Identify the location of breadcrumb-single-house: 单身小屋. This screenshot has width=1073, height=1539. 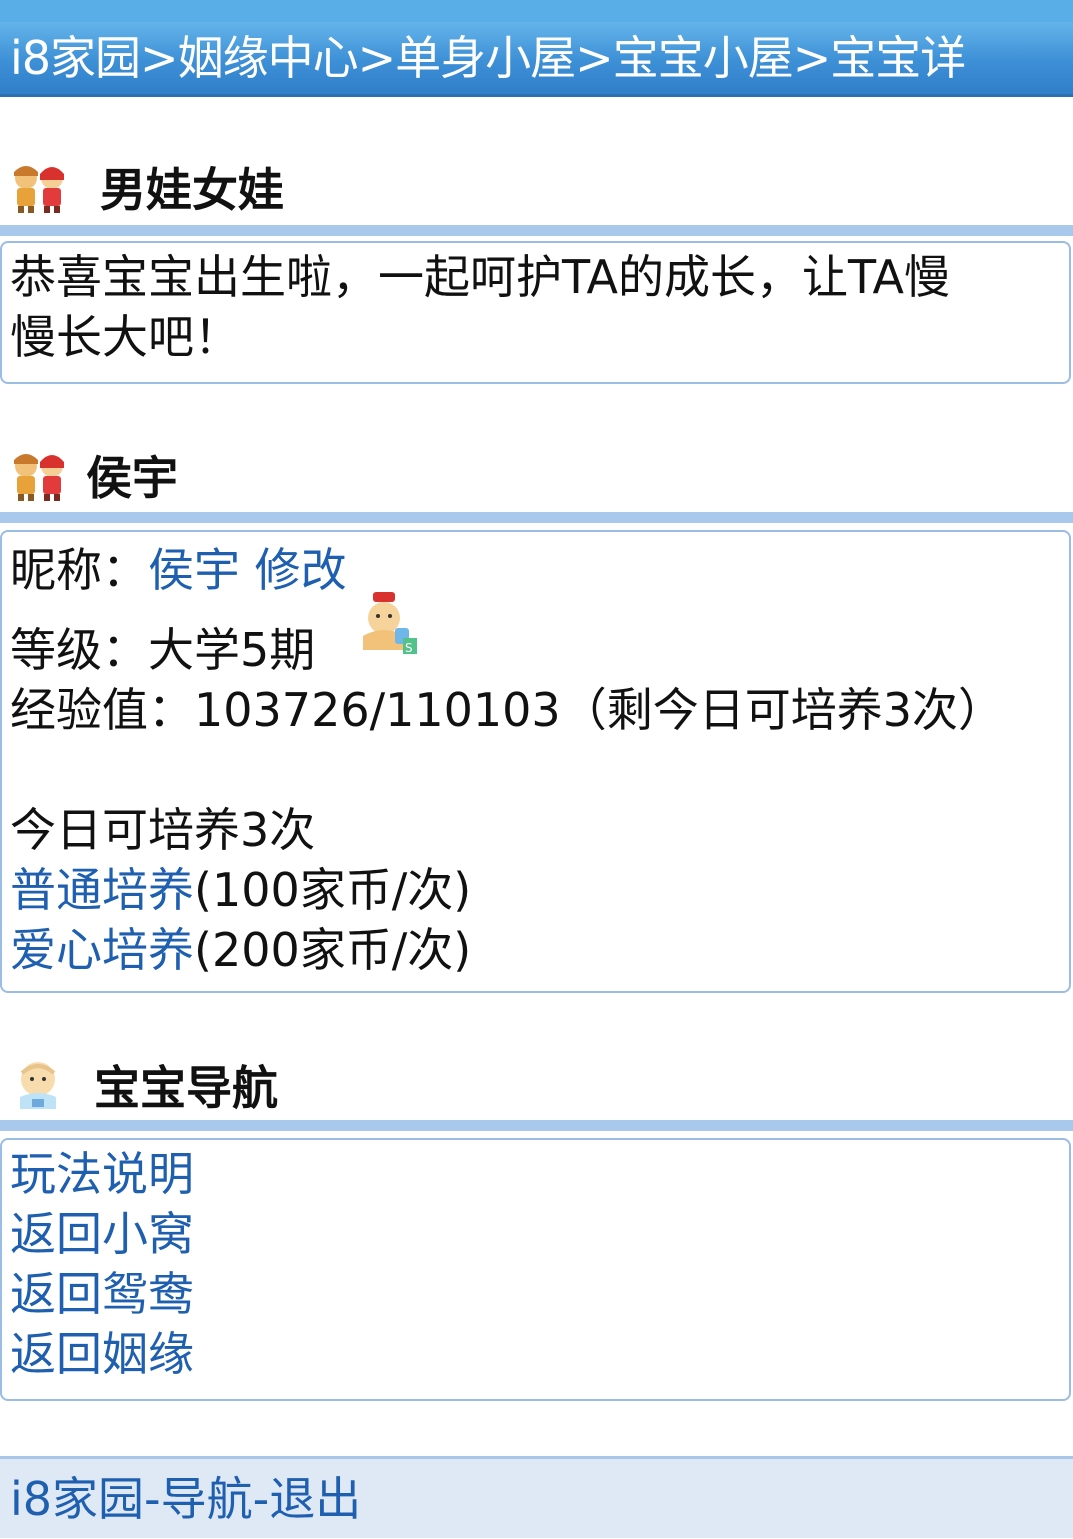
(485, 58).